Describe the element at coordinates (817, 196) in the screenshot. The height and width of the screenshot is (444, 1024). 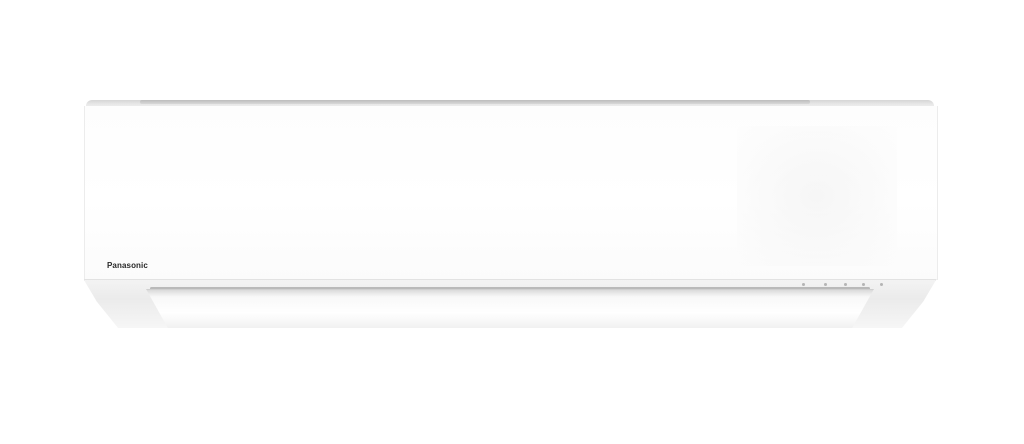
I see `panel-reflection` at that location.